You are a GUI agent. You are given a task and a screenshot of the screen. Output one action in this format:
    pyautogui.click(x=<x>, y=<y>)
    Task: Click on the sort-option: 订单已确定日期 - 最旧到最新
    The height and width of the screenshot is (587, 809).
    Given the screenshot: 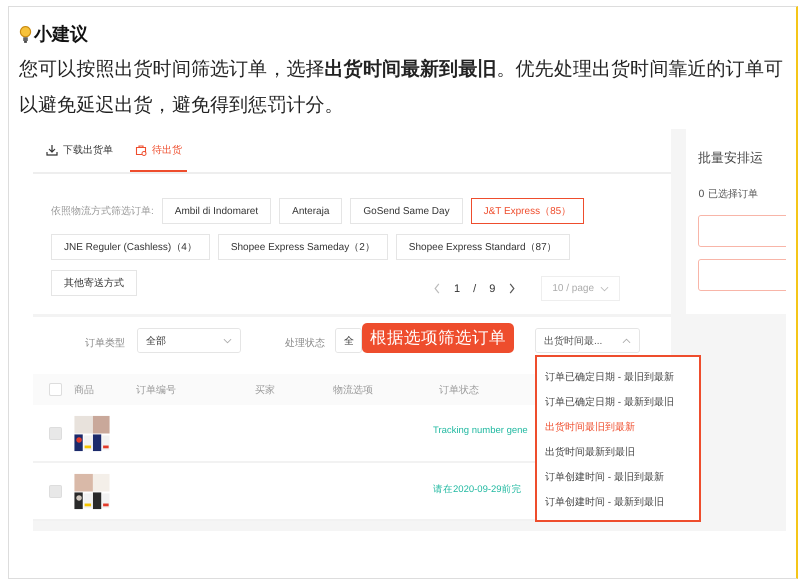 What is the action you would take?
    pyautogui.click(x=618, y=377)
    